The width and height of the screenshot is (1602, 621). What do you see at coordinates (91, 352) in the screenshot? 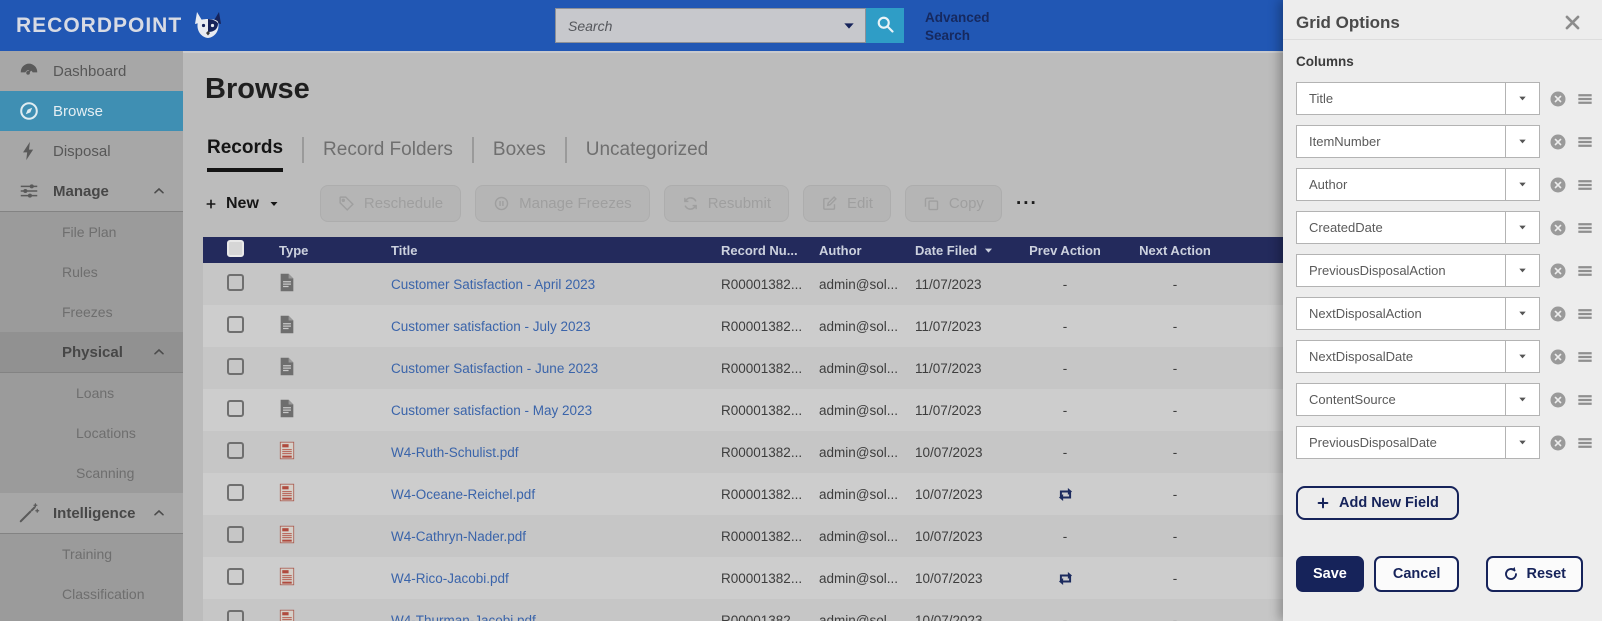
I see `sidebar-item-physical: Physical` at bounding box center [91, 352].